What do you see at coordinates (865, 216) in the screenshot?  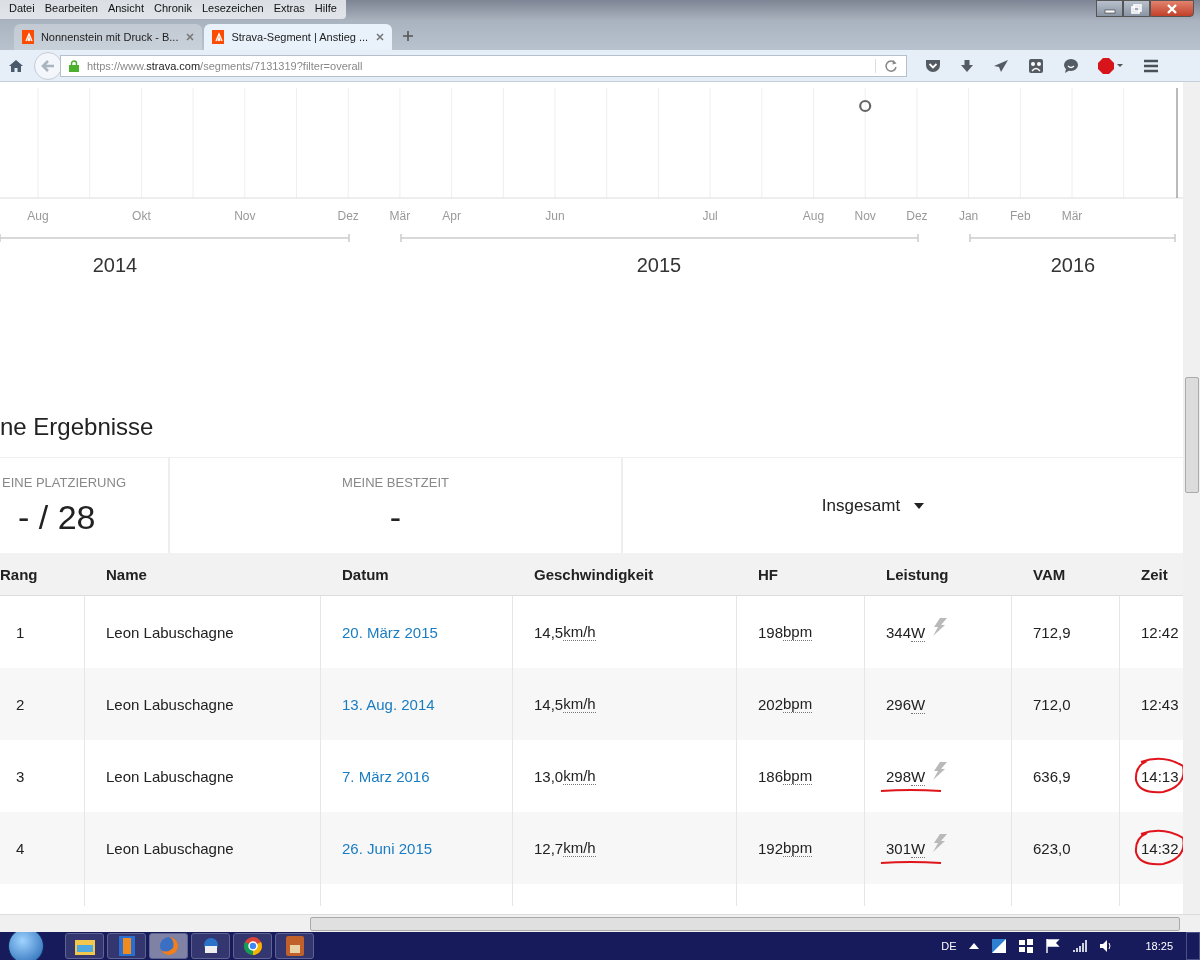 I see `month-label: Nov` at bounding box center [865, 216].